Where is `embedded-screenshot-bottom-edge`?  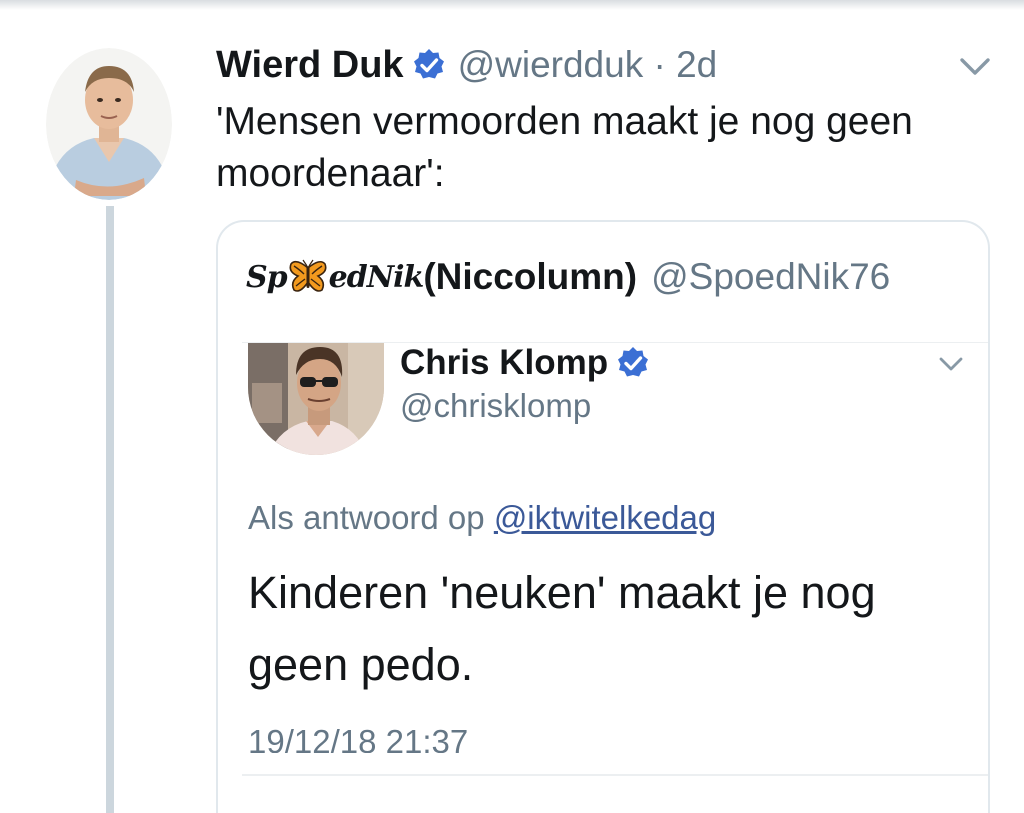 embedded-screenshot-bottom-edge is located at coordinates (615, 775).